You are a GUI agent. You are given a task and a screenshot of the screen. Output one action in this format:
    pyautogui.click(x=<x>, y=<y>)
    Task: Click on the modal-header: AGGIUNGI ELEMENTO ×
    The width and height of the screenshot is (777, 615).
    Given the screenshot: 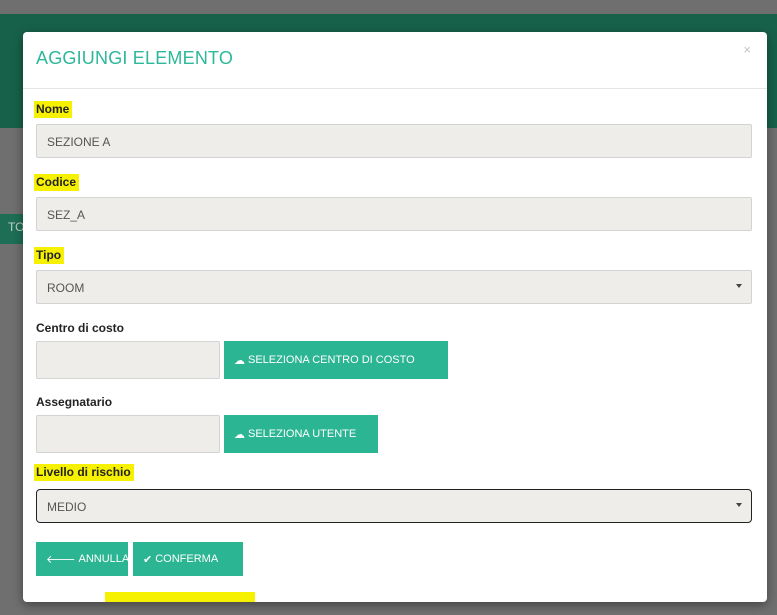 What is the action you would take?
    pyautogui.click(x=395, y=60)
    